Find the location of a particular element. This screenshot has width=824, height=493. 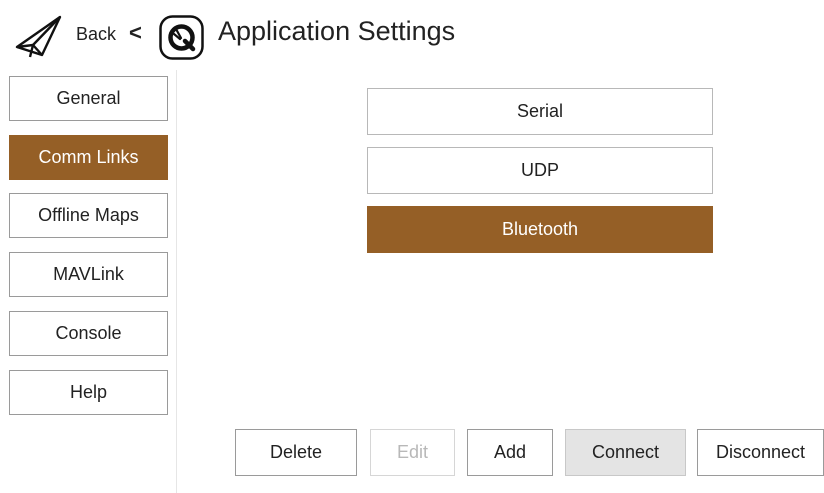

connect-button: Connect is located at coordinates (625, 452).